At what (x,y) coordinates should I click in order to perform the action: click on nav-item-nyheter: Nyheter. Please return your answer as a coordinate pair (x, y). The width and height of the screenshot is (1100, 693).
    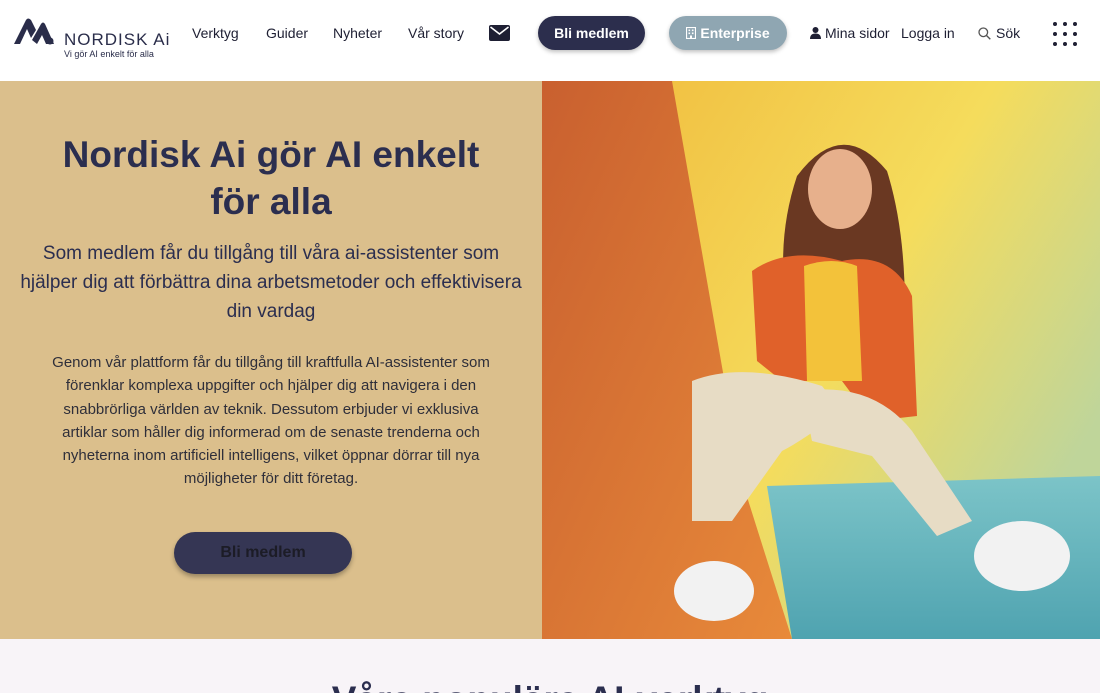
    Looking at the image, I should click on (357, 33).